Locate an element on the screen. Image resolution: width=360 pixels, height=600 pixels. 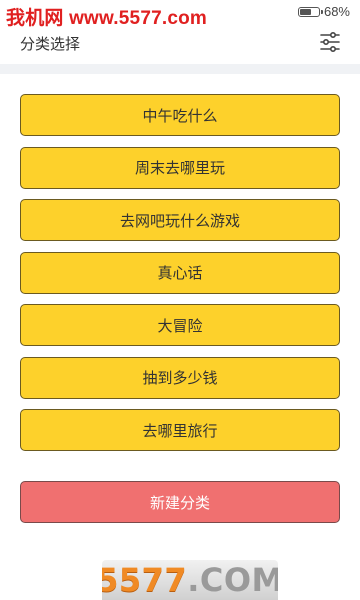
header-divider is located at coordinates (180, 69).